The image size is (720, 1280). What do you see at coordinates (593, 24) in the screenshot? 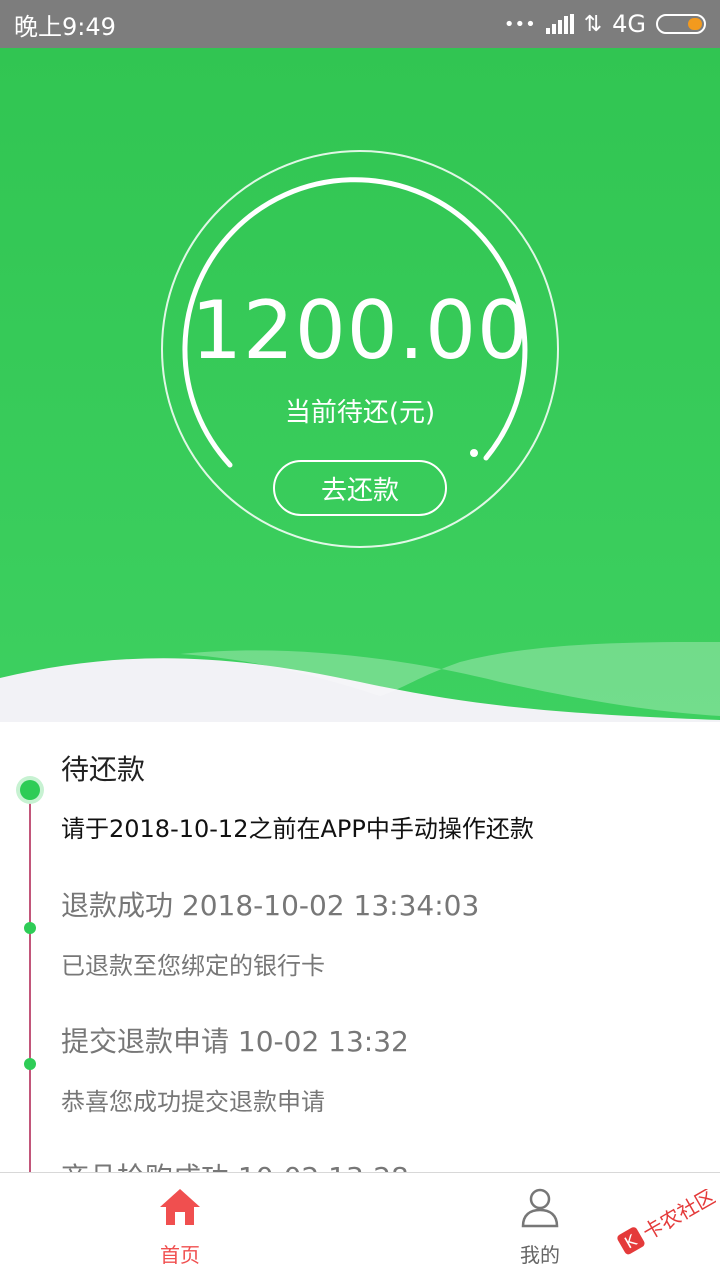
I see `data-transfer-icon: ⇅` at bounding box center [593, 24].